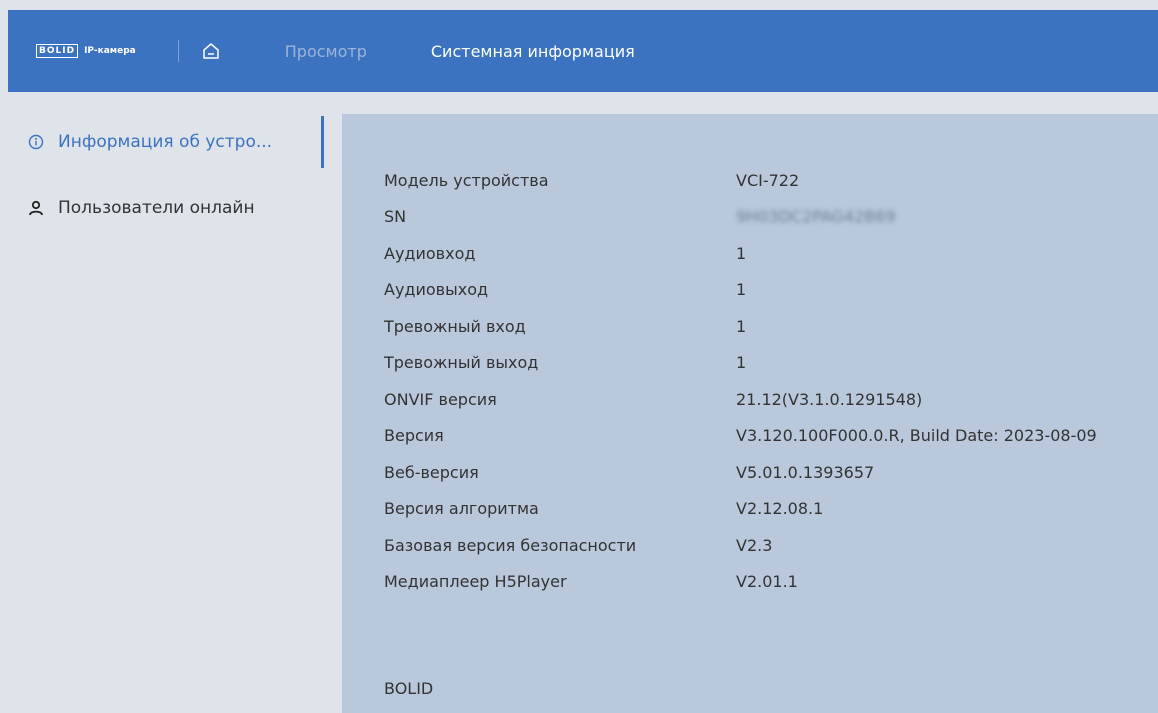 The width and height of the screenshot is (1158, 713). What do you see at coordinates (36, 208) in the screenshot?
I see `user-icon` at bounding box center [36, 208].